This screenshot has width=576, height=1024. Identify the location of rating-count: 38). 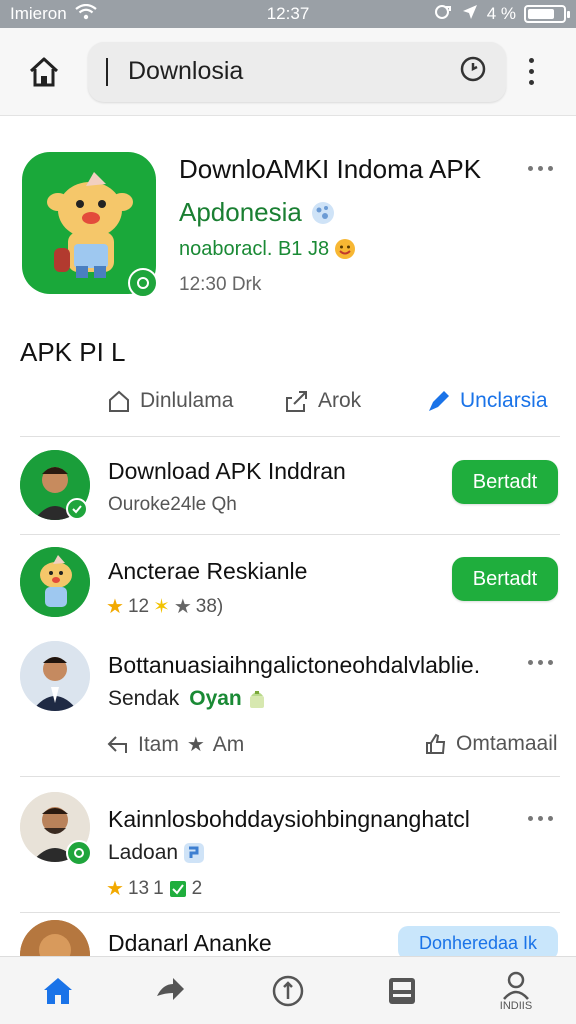
(209, 606).